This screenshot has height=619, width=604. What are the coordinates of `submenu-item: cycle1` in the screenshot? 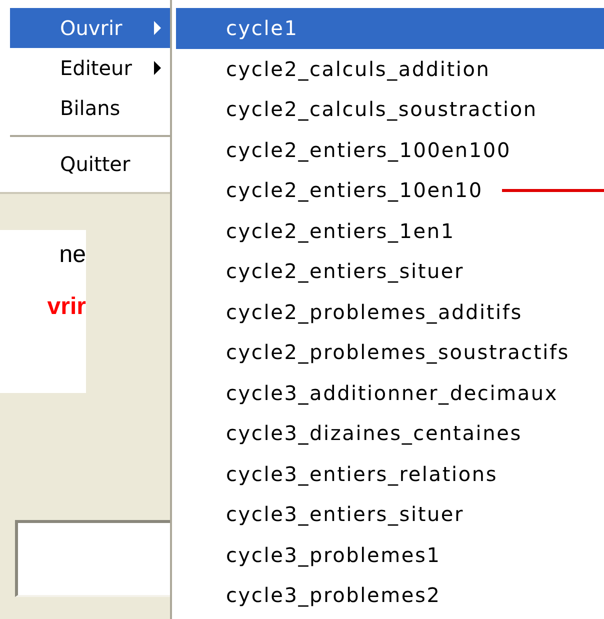 It's located at (390, 28).